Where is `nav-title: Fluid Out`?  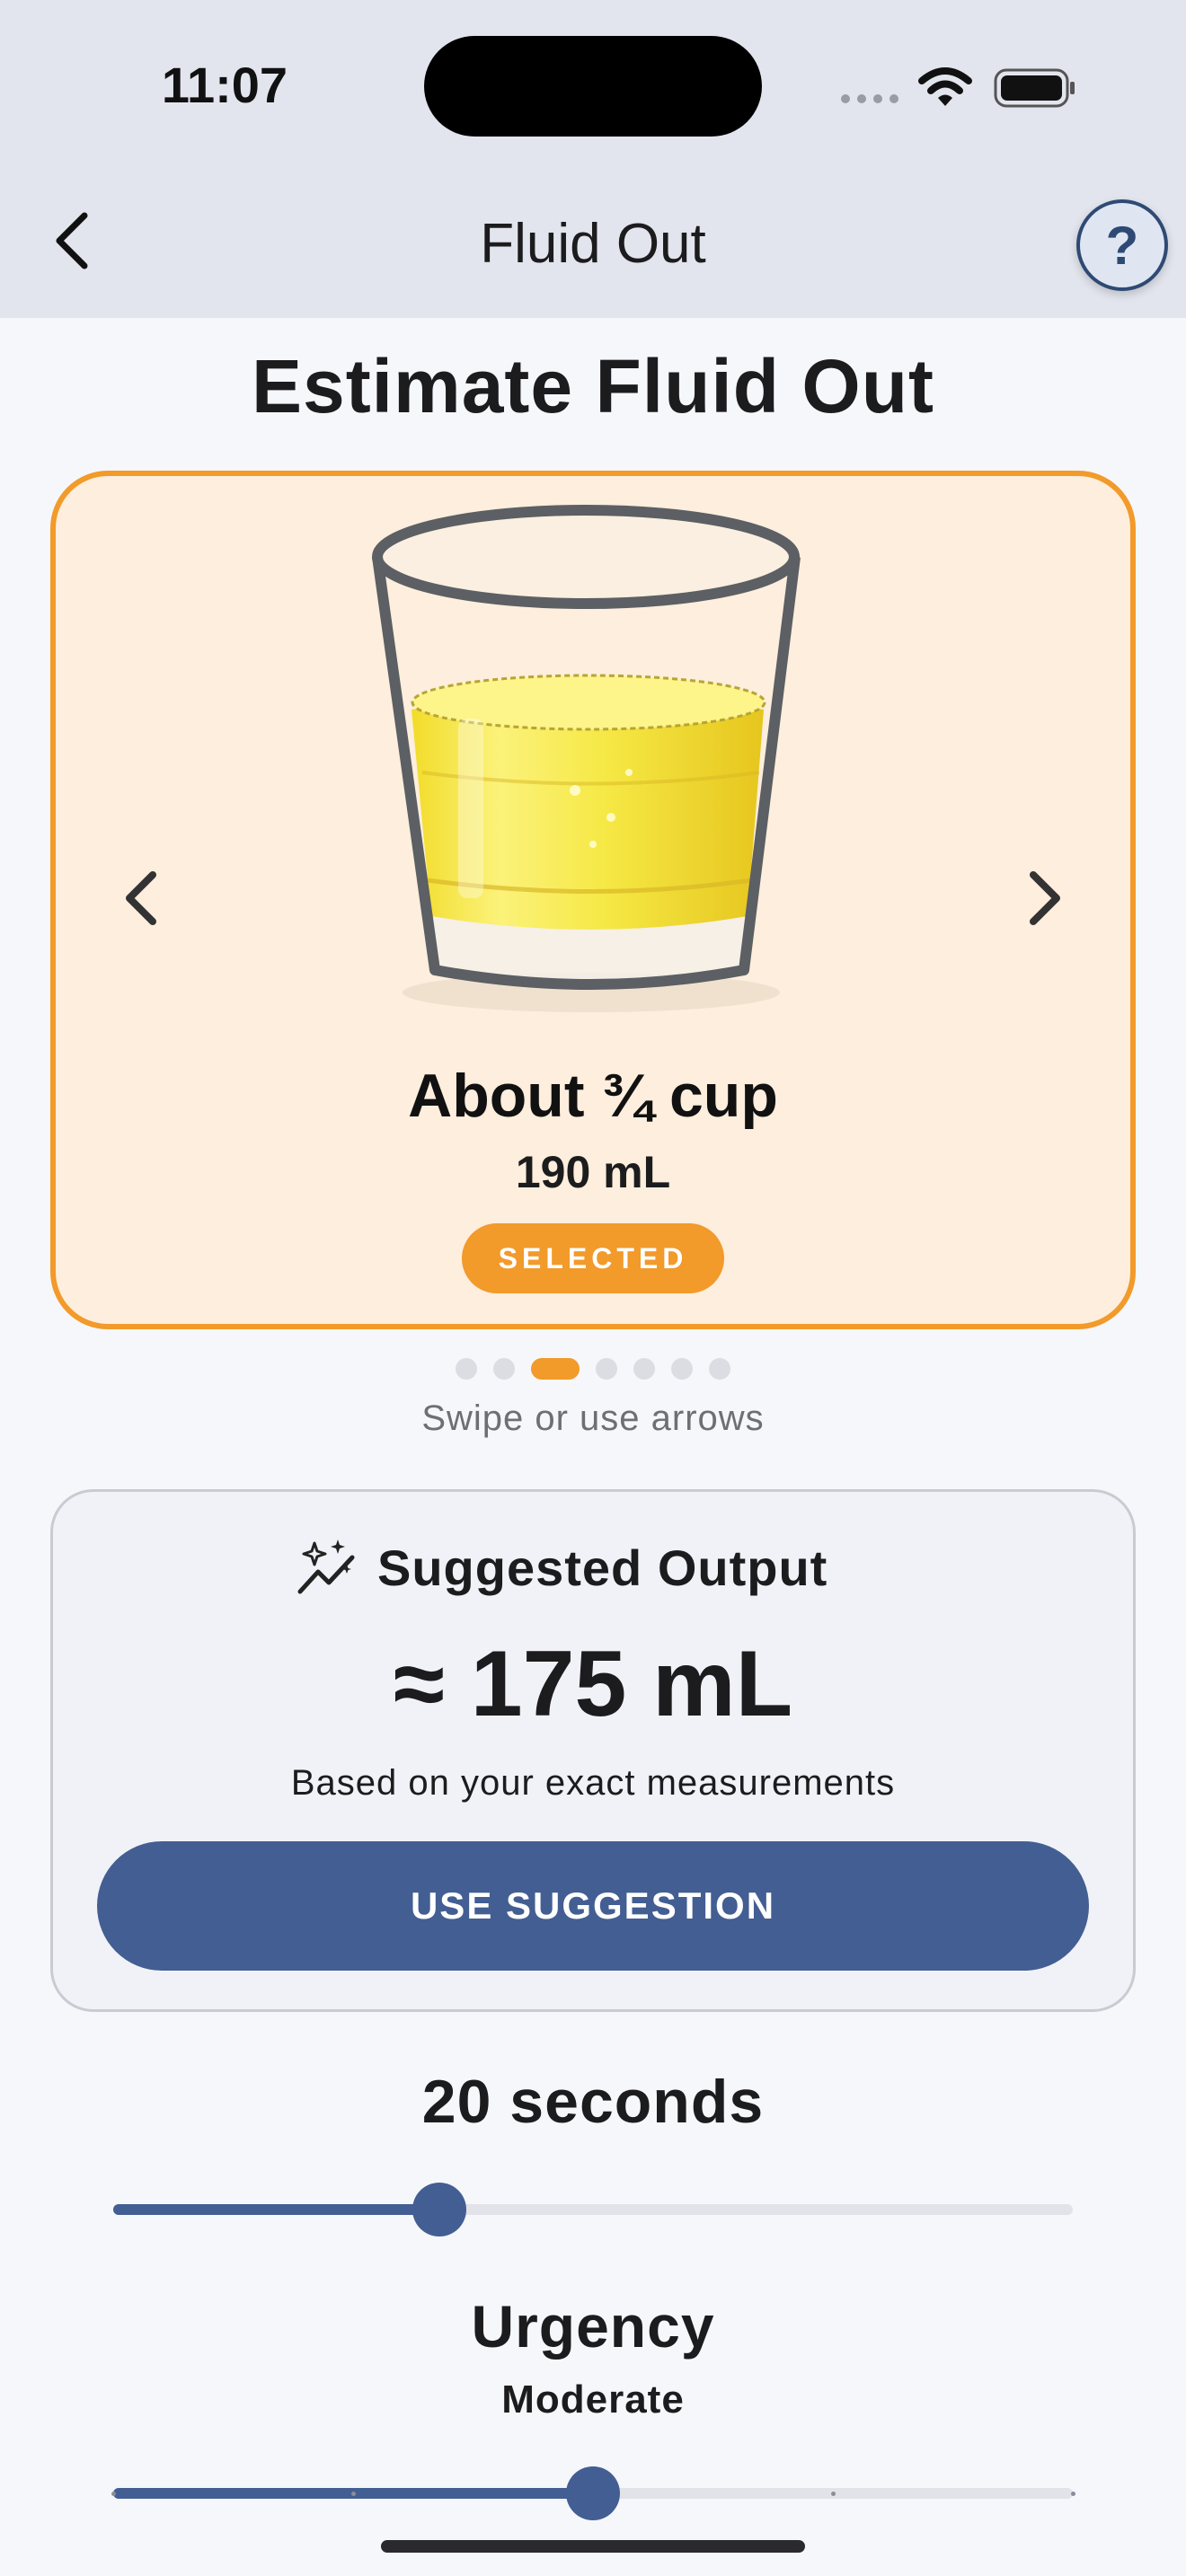
nav-title: Fluid Out is located at coordinates (593, 244).